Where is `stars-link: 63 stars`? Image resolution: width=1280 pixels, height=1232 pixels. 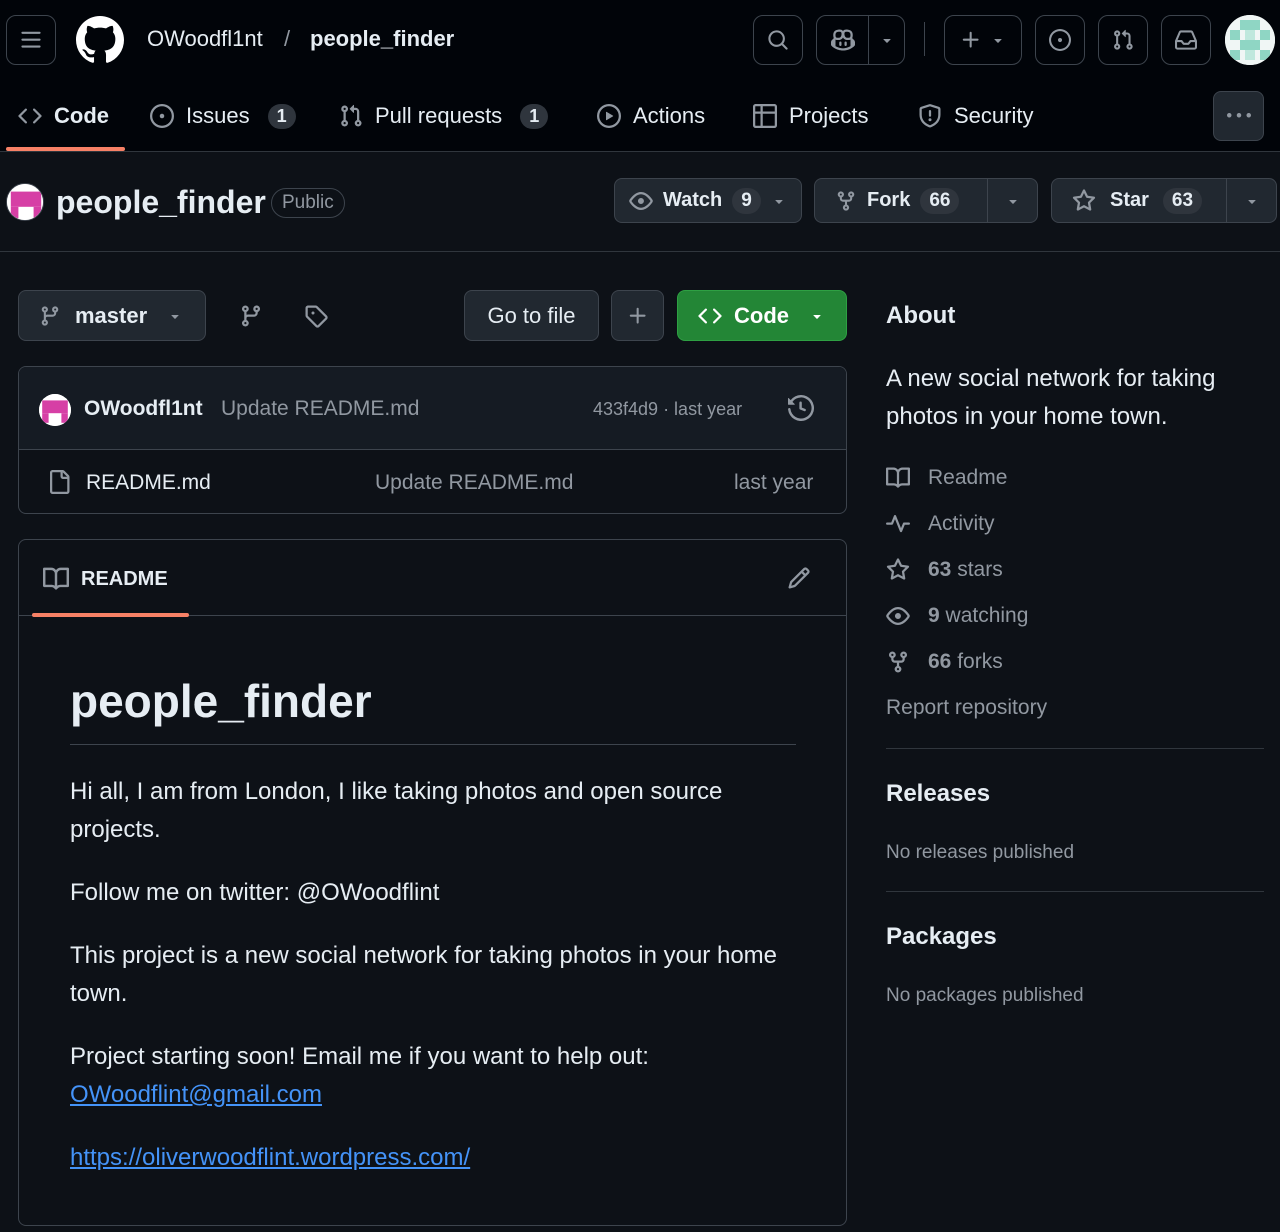
stars-link: 63 stars is located at coordinates (944, 570).